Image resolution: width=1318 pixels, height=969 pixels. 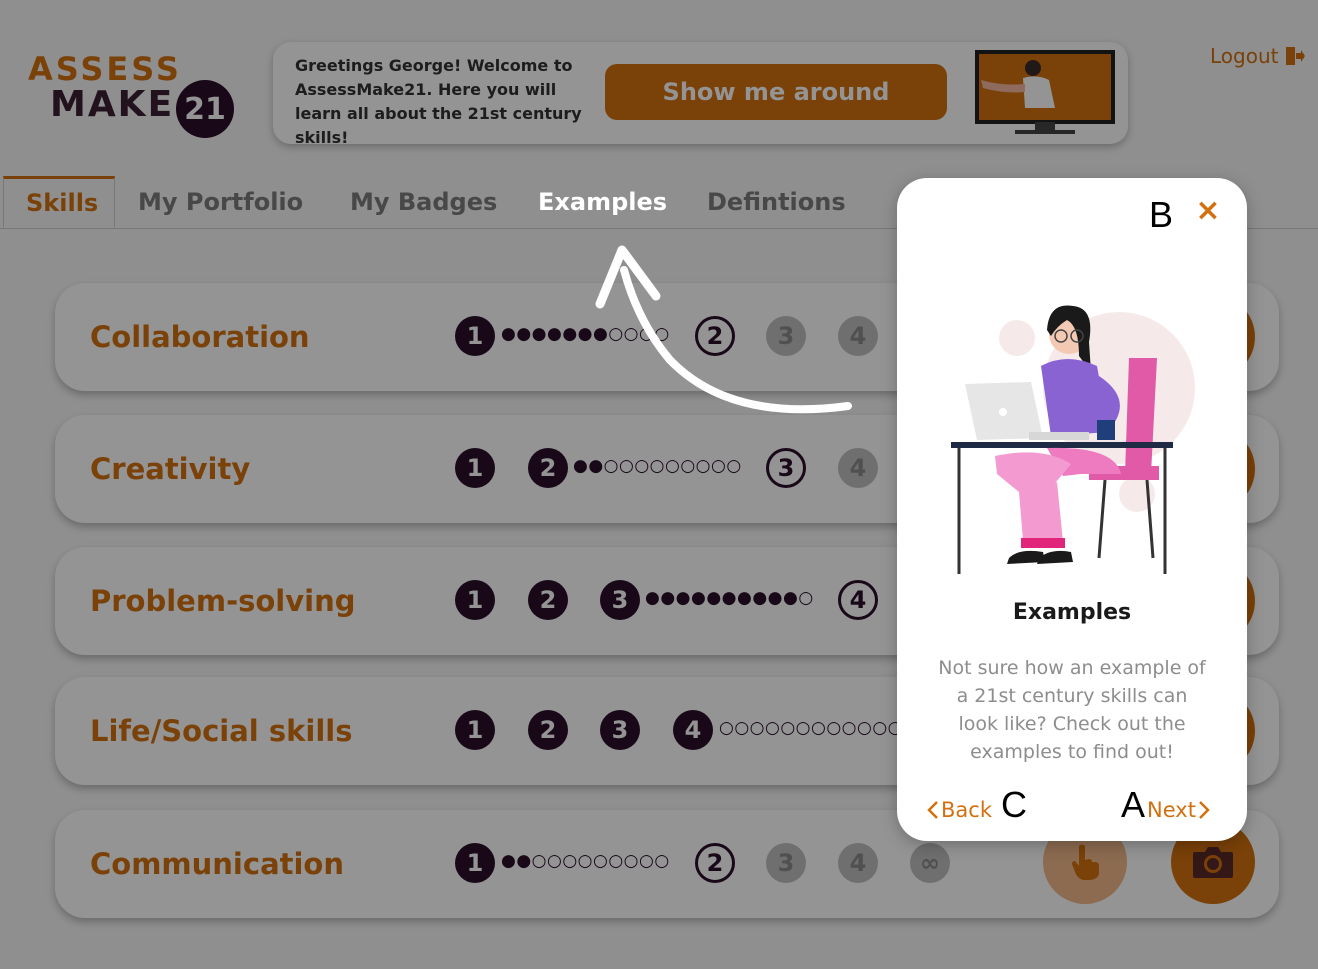 I want to click on tour-pointer-arrow-icon, so click(x=723, y=329).